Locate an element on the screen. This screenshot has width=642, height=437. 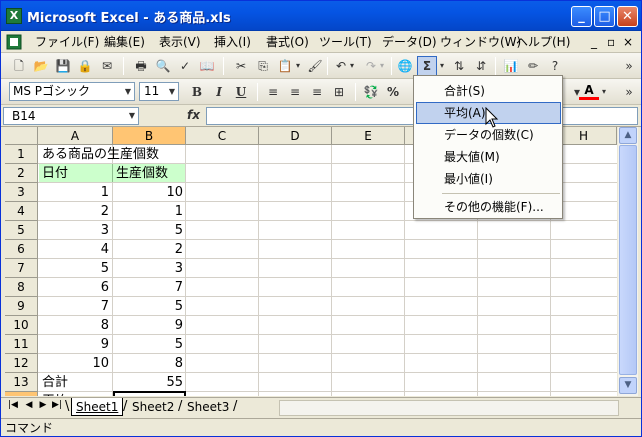
spelling-icon: ✓ is located at coordinates (185, 66).